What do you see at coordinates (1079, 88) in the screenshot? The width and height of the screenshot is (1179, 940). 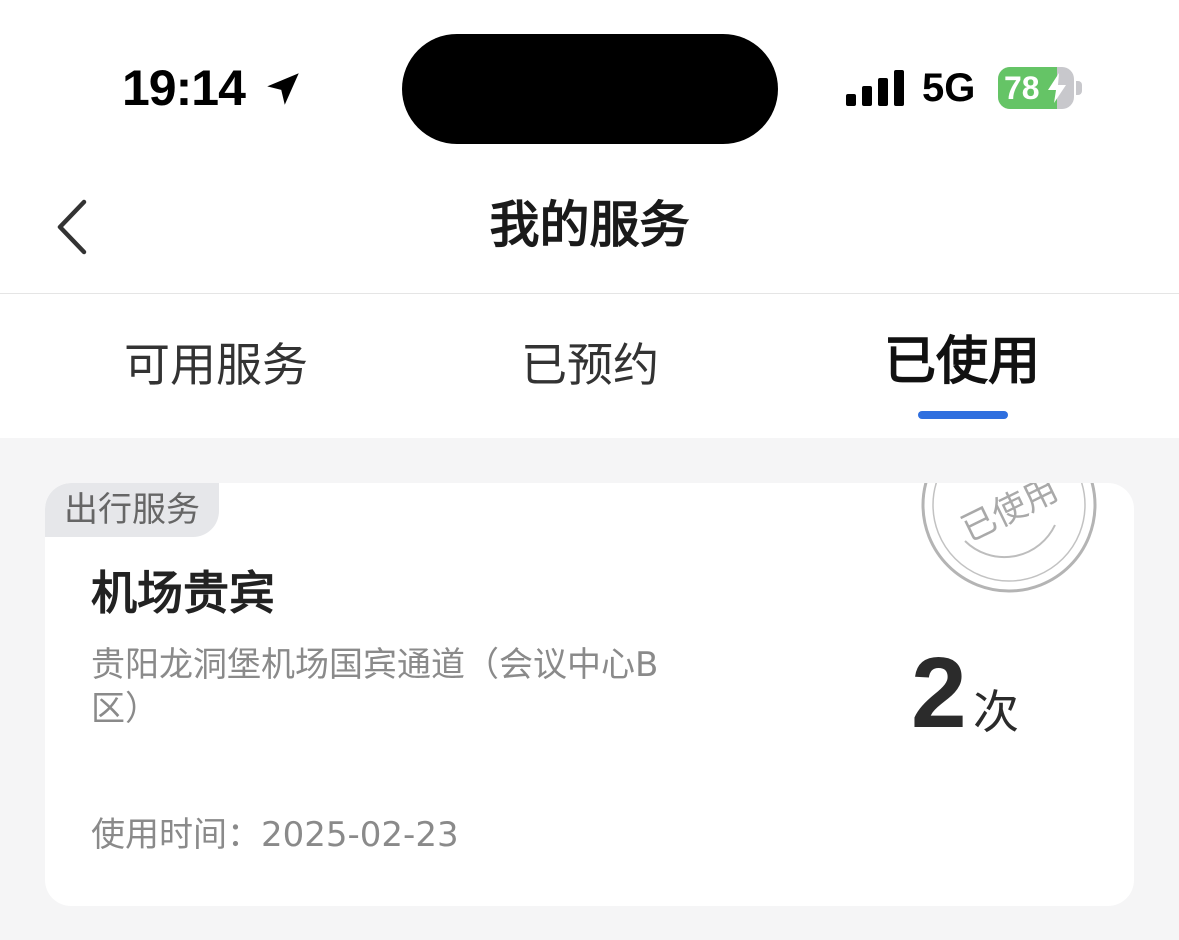 I see `battery-cap` at bounding box center [1079, 88].